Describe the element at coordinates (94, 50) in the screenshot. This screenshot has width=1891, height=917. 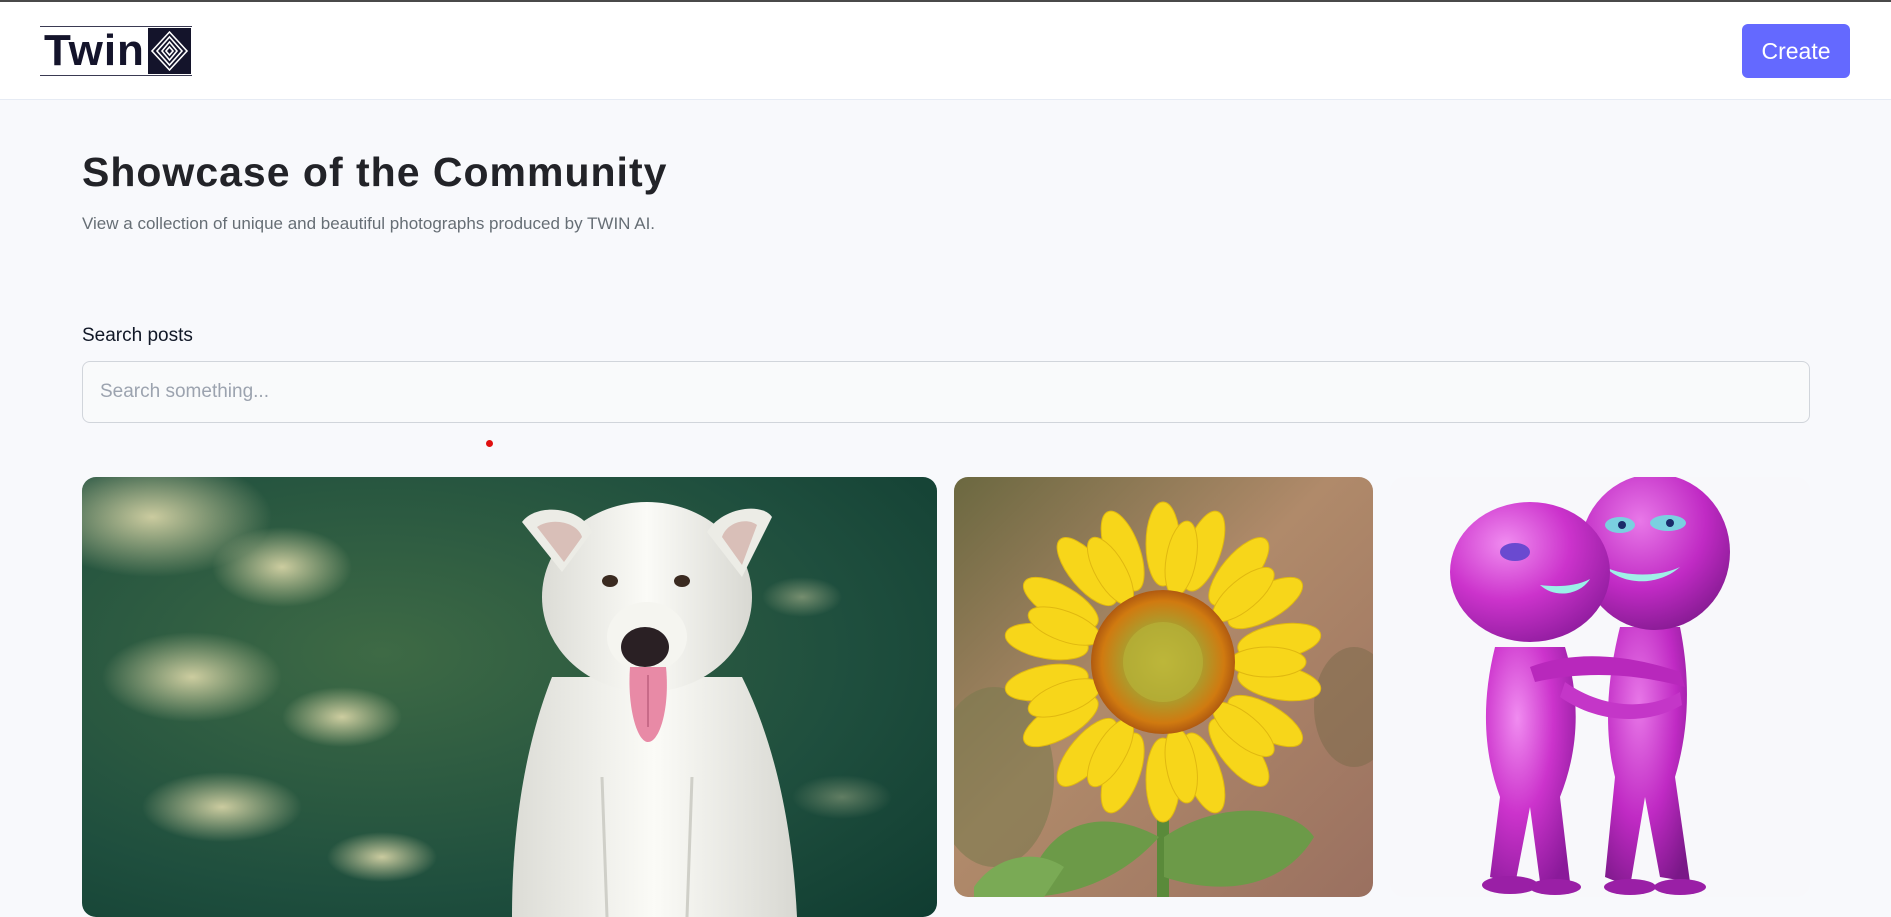
I see `logo-wordmark: Twin` at that location.